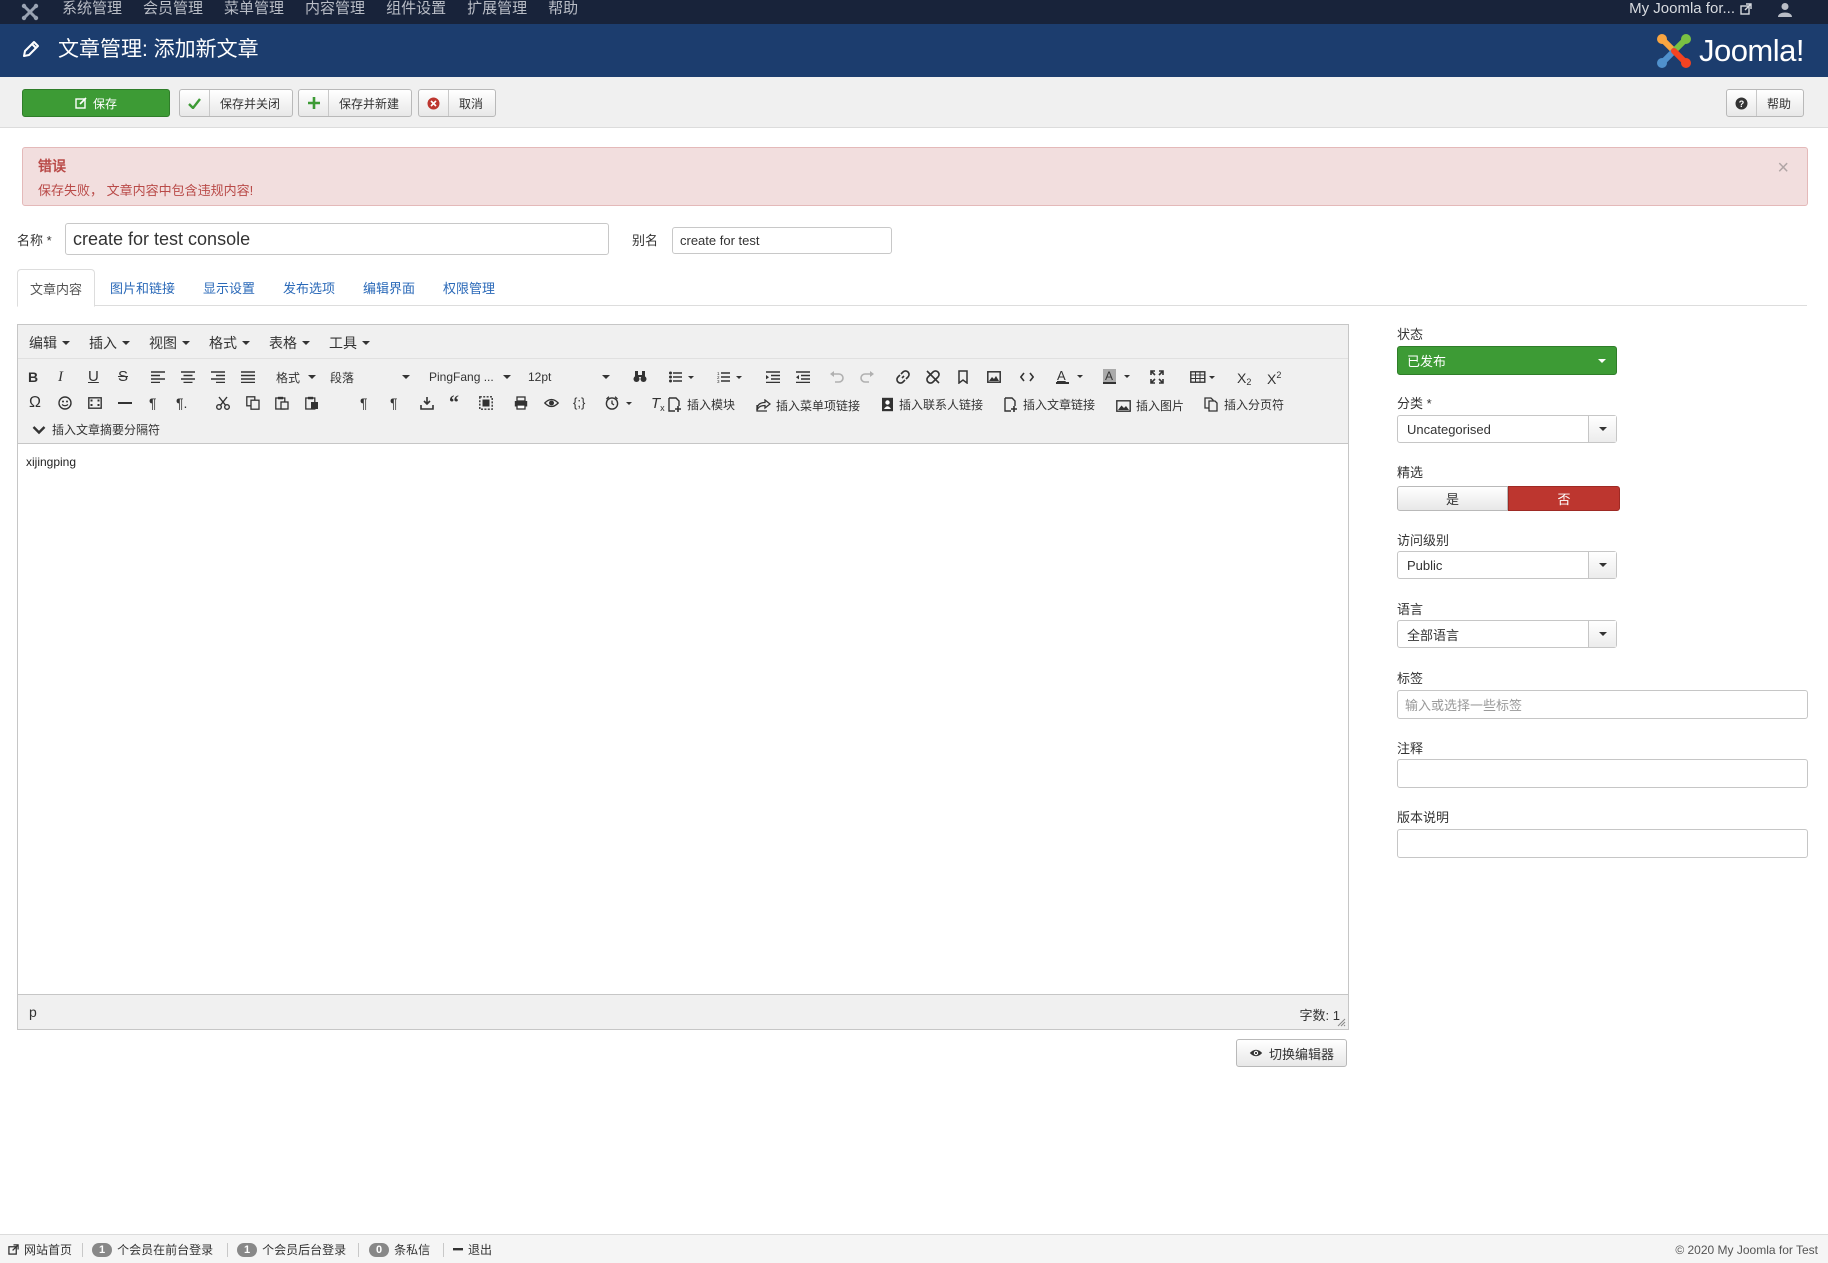  I want to click on paste-text-icon, so click(312, 403).